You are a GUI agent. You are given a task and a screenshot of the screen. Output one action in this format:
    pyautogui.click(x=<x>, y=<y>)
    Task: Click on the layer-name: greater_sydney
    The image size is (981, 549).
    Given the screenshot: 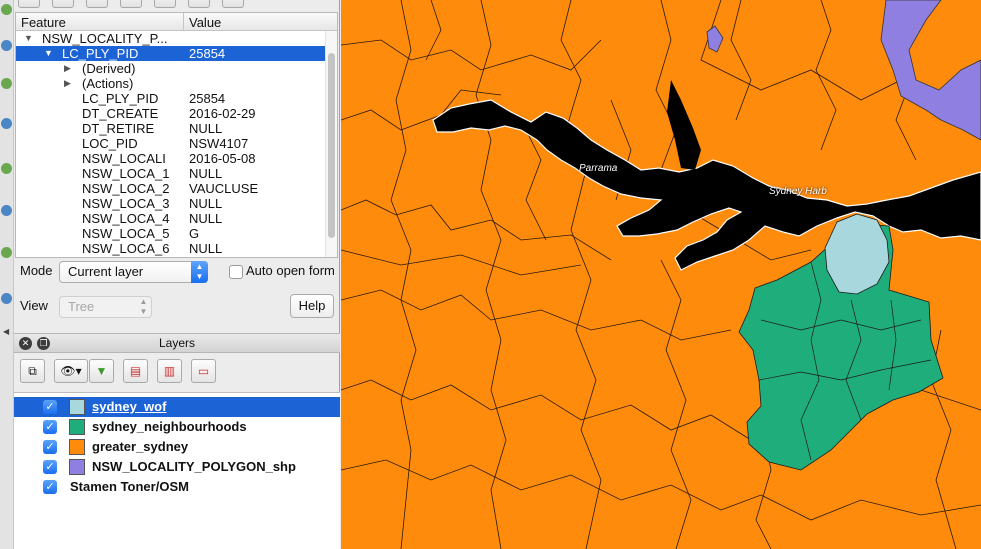 What is the action you would take?
    pyautogui.click(x=140, y=446)
    